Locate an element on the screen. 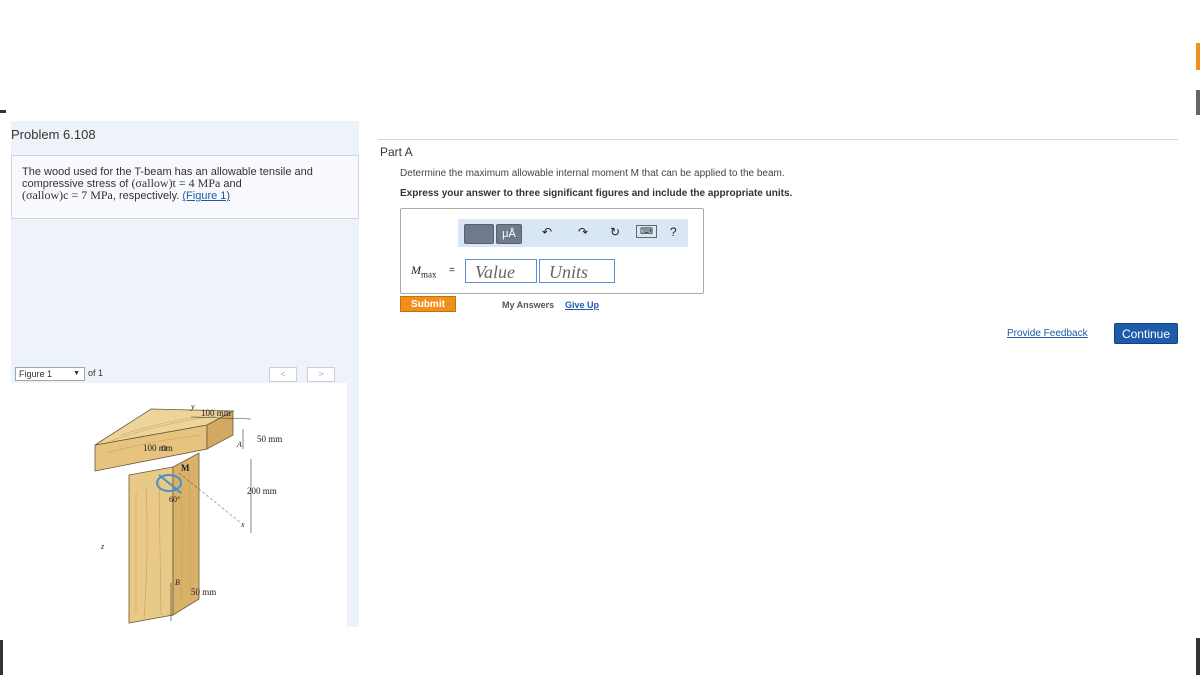 The width and height of the screenshot is (1200, 675). redo-icon: ↷ is located at coordinates (583, 232).